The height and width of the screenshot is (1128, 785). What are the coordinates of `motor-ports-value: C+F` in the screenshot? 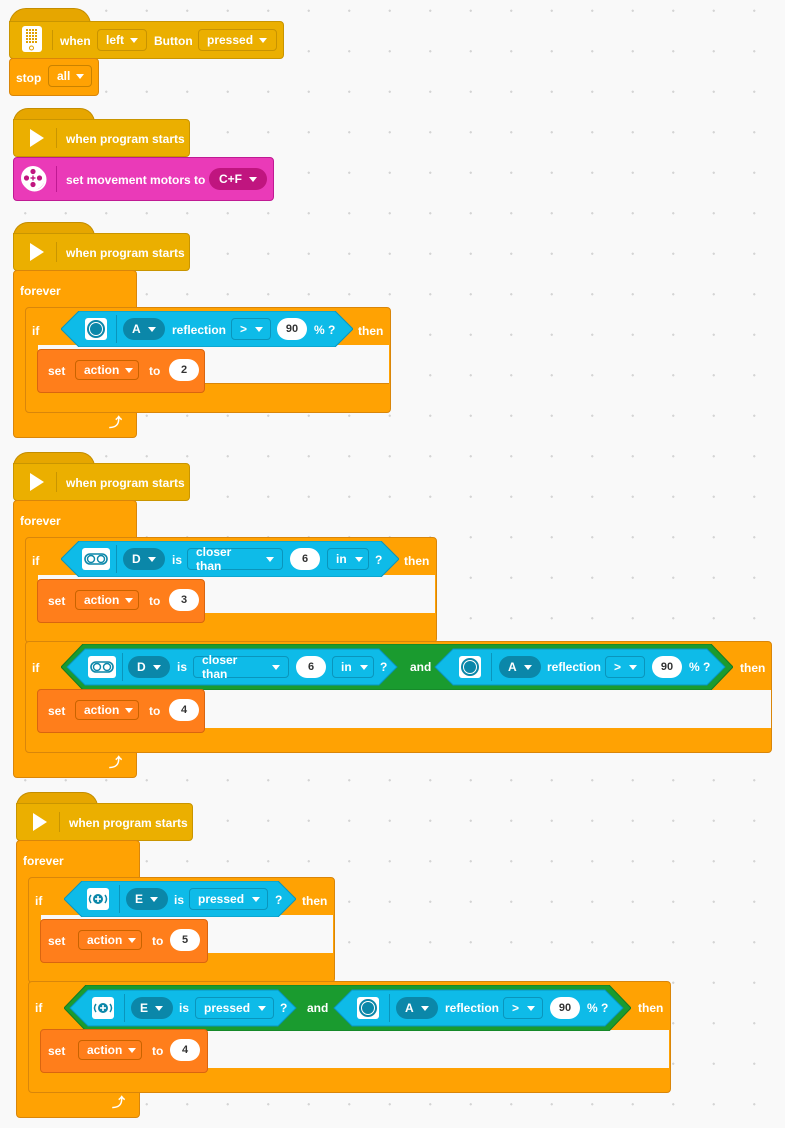 It's located at (231, 179).